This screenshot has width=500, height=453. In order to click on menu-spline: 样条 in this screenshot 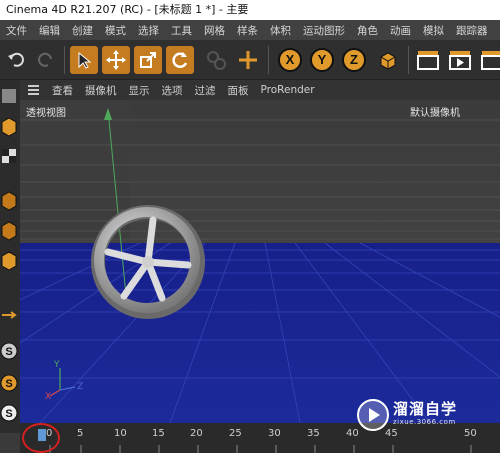, I will do `click(247, 30)`.